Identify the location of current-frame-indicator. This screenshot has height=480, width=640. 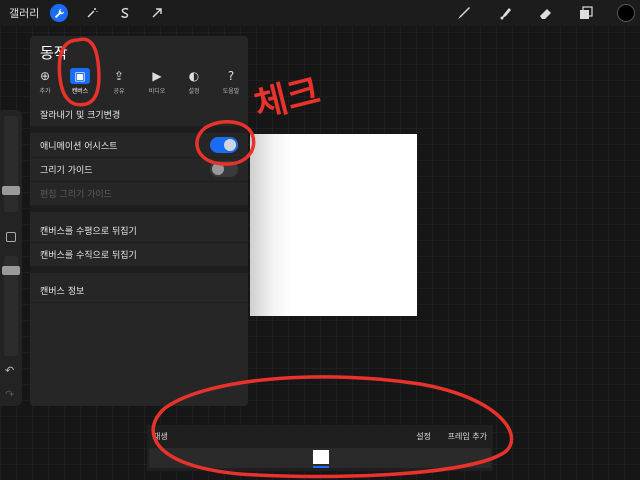
(321, 467).